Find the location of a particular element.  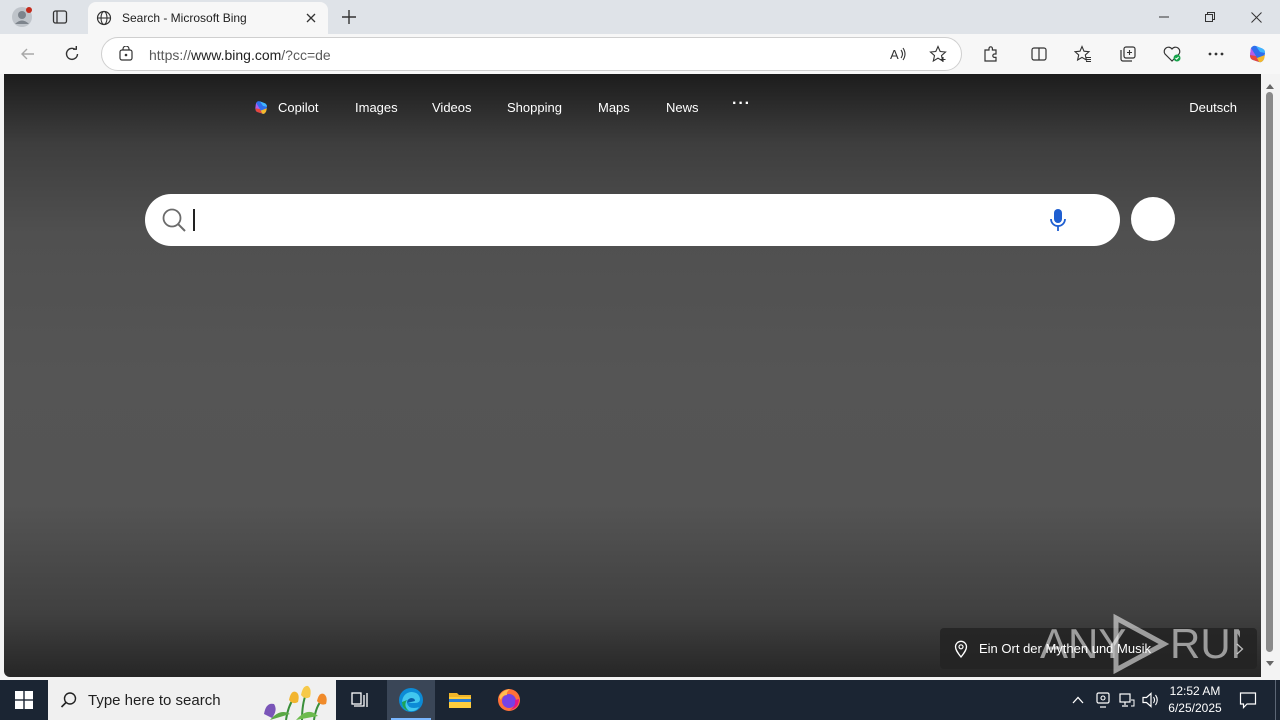

task-view-icon is located at coordinates (359, 699).